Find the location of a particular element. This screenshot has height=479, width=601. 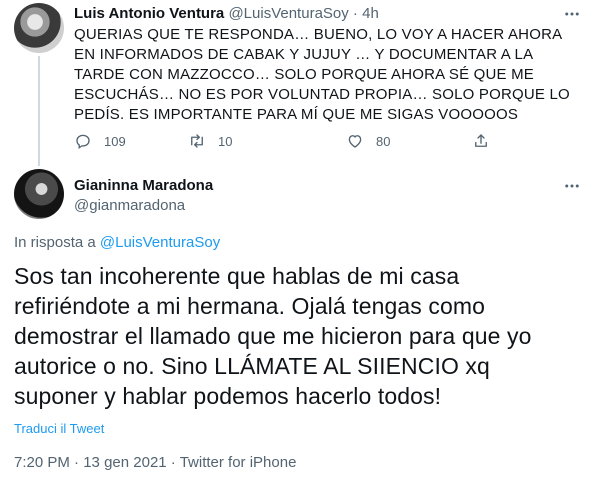

author-handle: @gianmaradona is located at coordinates (129, 206).